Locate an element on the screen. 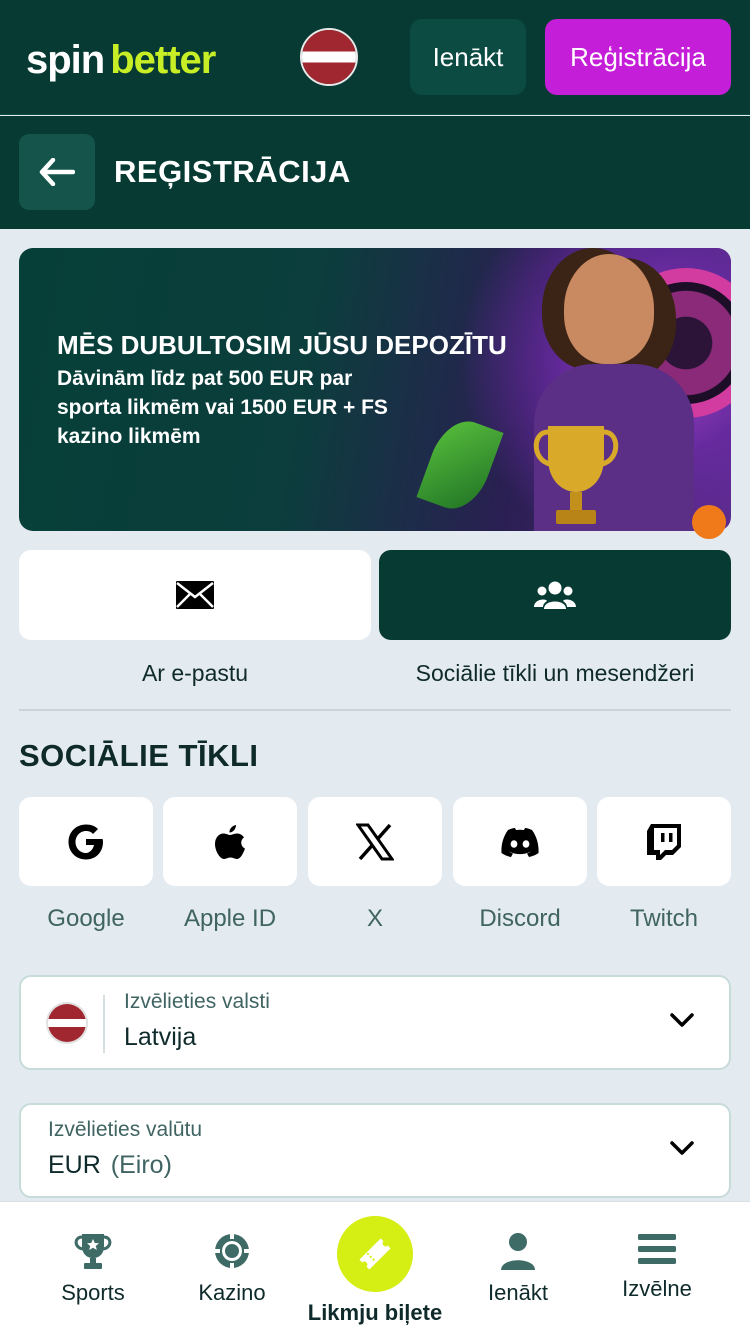 Image resolution: width=750 pixels, height=1334 pixels. nav-login-label: Ienākt is located at coordinates (518, 1292).